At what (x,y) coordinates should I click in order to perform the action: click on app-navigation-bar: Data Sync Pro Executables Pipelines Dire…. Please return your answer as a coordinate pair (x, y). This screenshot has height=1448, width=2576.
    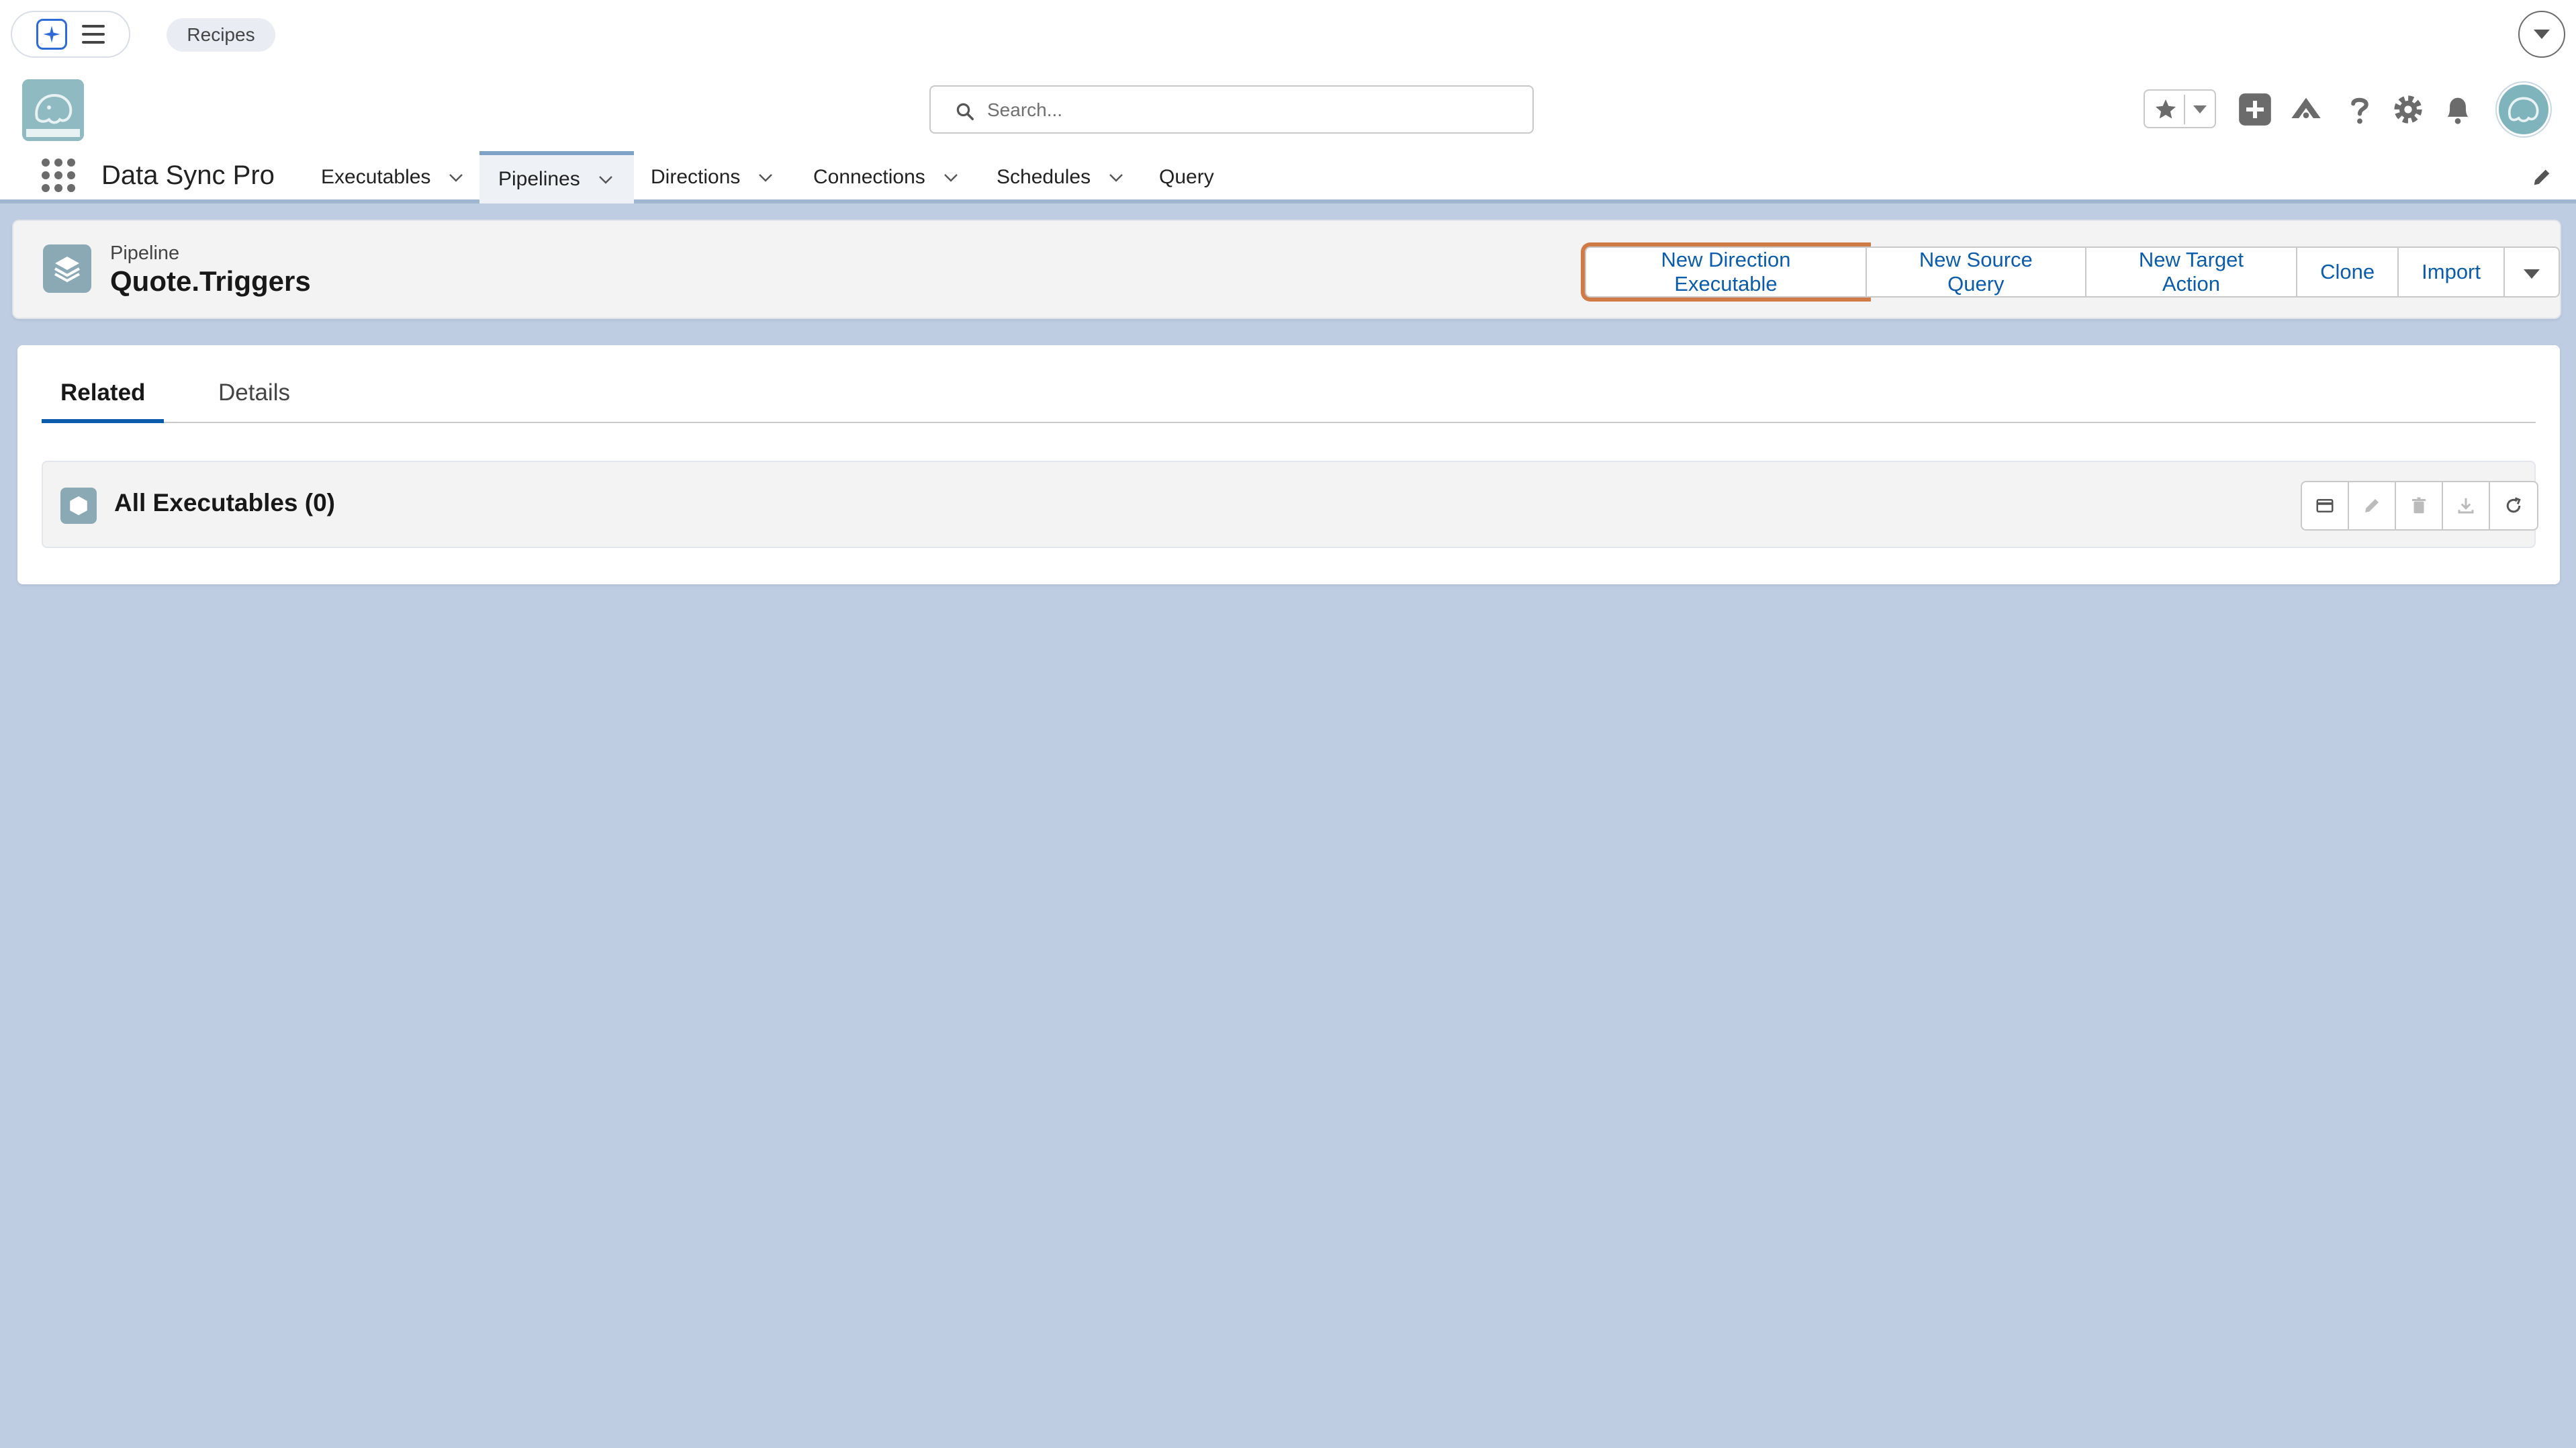
    Looking at the image, I should click on (1288, 177).